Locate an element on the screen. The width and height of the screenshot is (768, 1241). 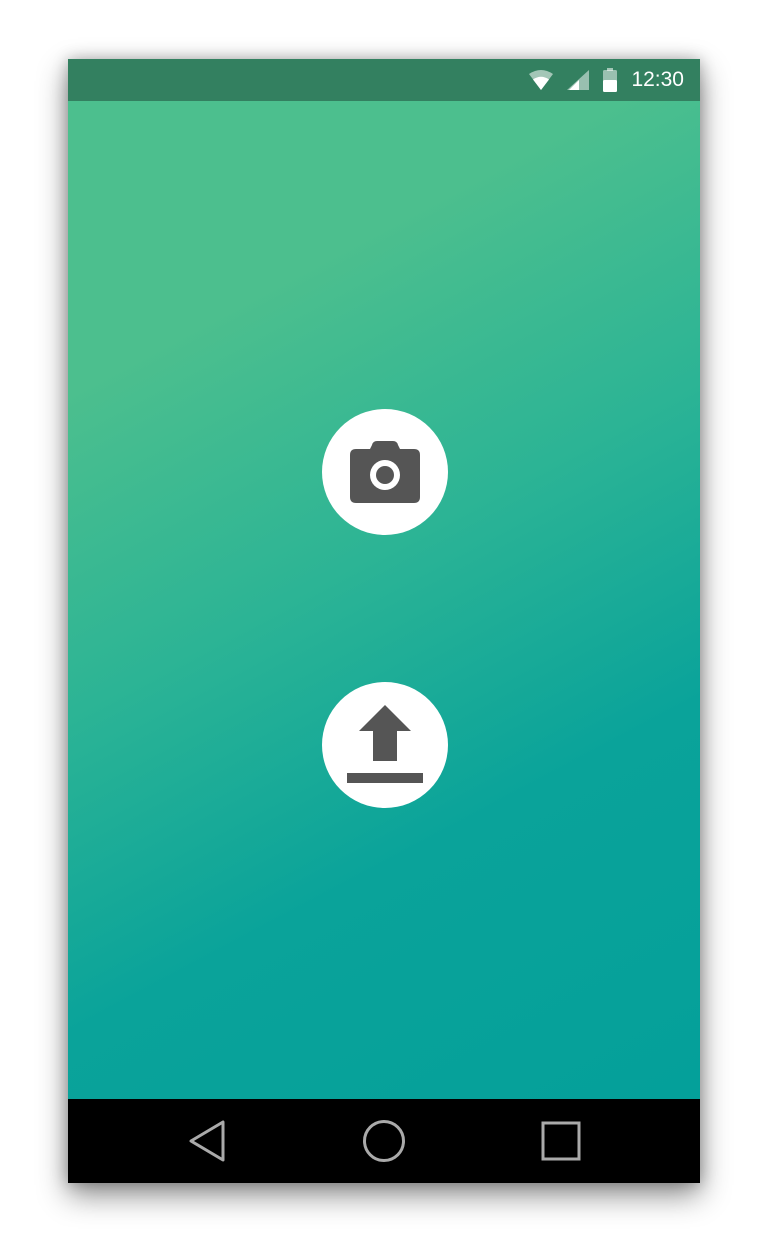
back-button is located at coordinates (207, 1141).